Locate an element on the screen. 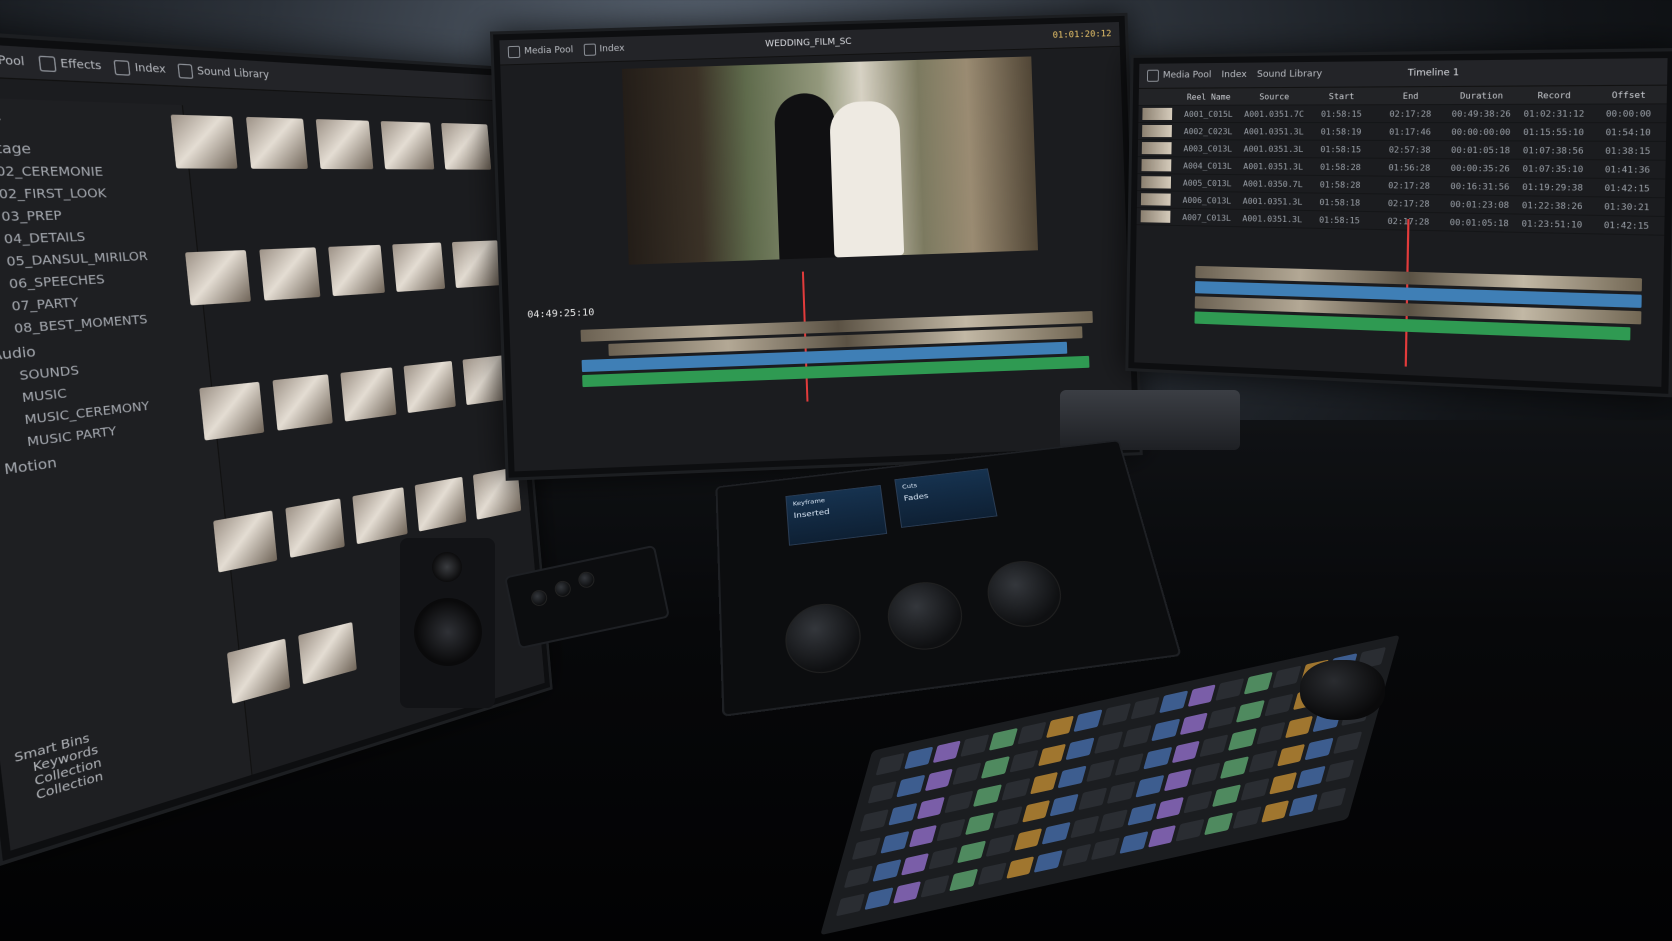 The width and height of the screenshot is (1672, 941). video-viewer is located at coordinates (829, 160).